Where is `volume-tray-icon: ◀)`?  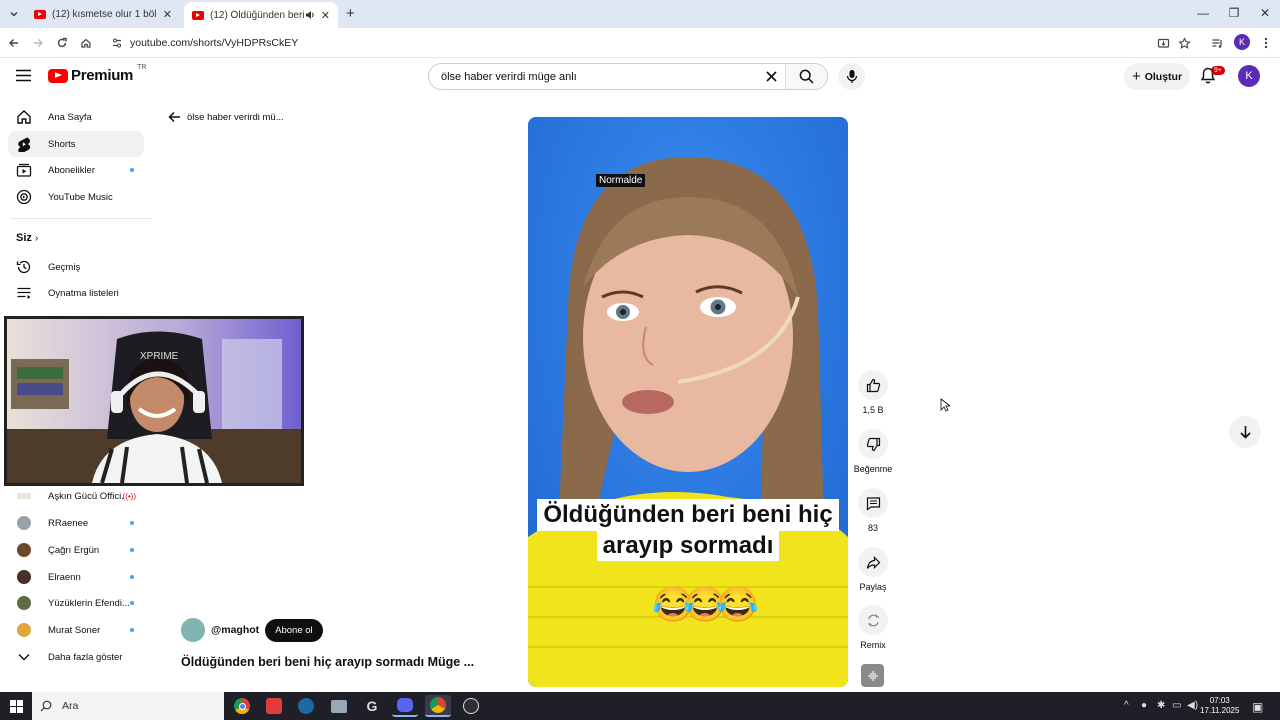
volume-tray-icon: ◀) is located at coordinates (1192, 705).